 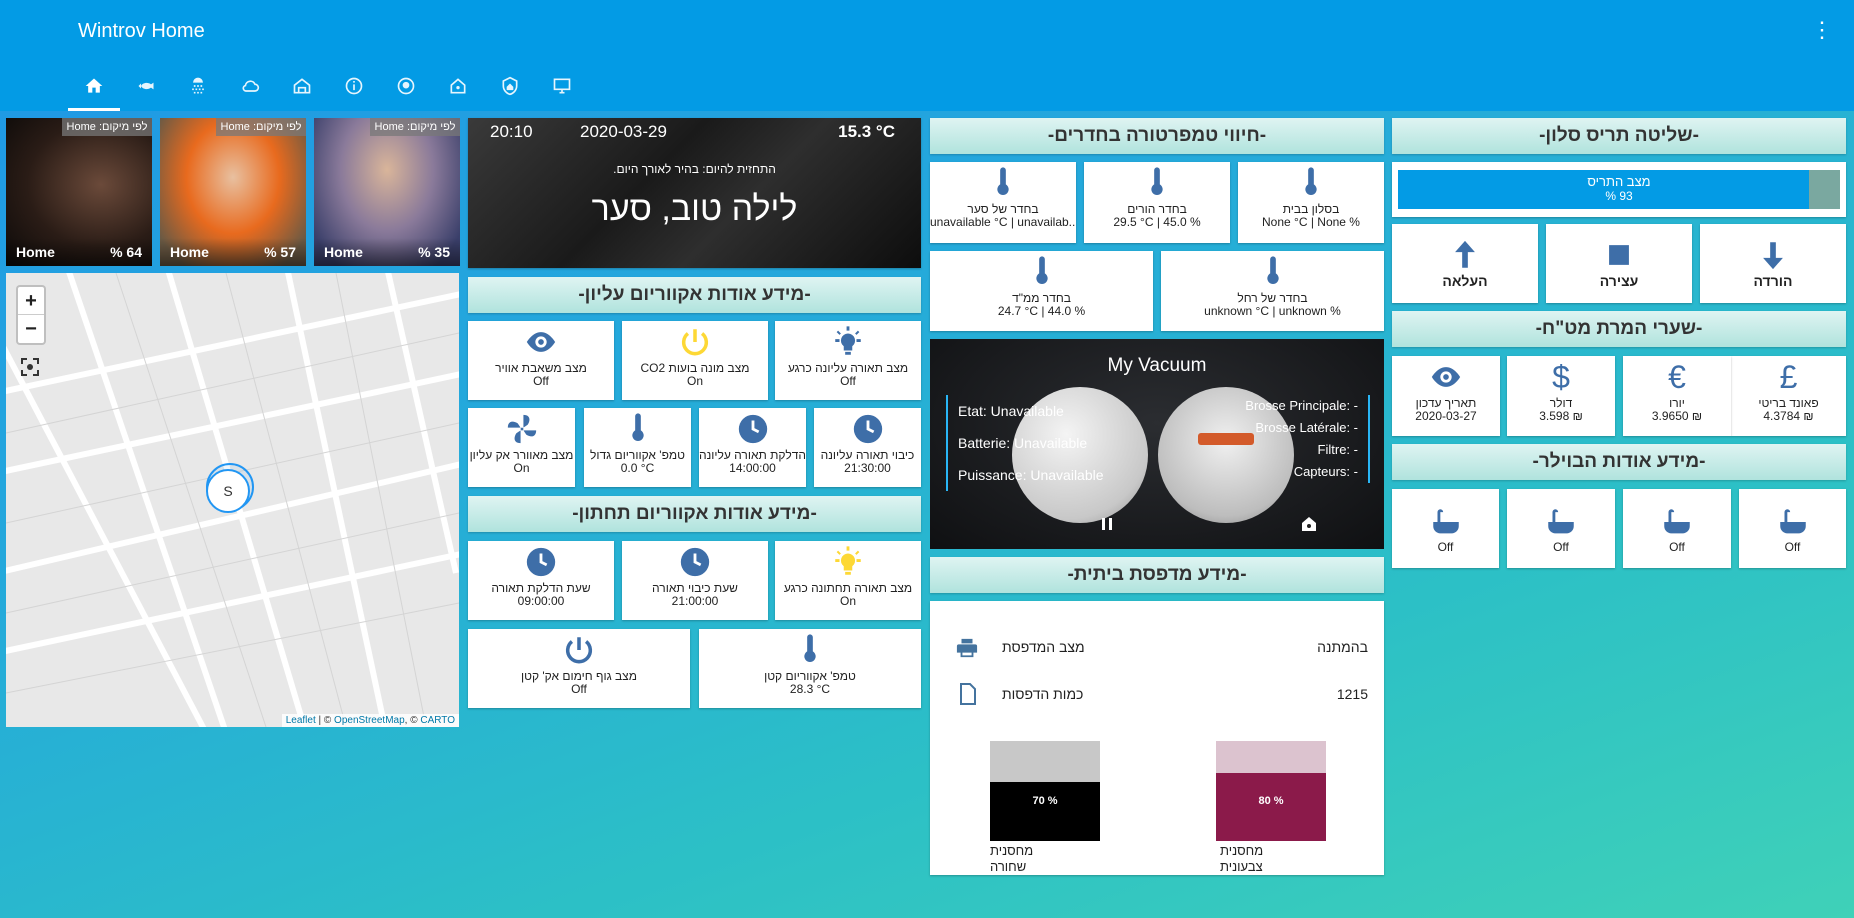 I want to click on eye-icon, so click(x=1446, y=377).